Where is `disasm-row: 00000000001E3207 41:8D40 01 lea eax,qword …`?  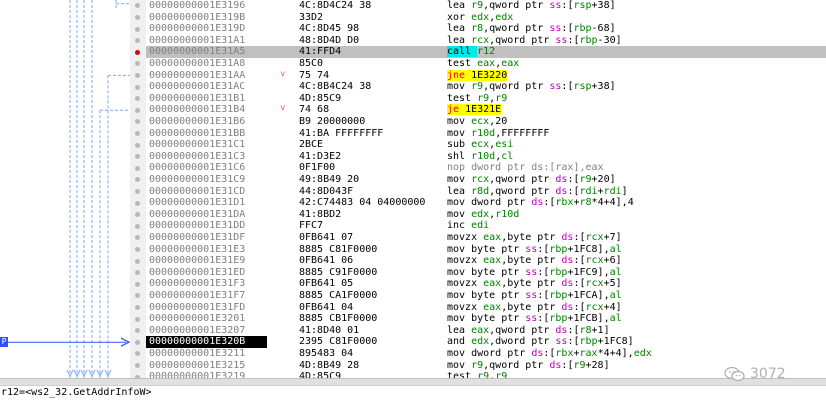 disasm-row: 00000000001E3207 41:8D40 01 lea eax,qword … is located at coordinates (486, 331).